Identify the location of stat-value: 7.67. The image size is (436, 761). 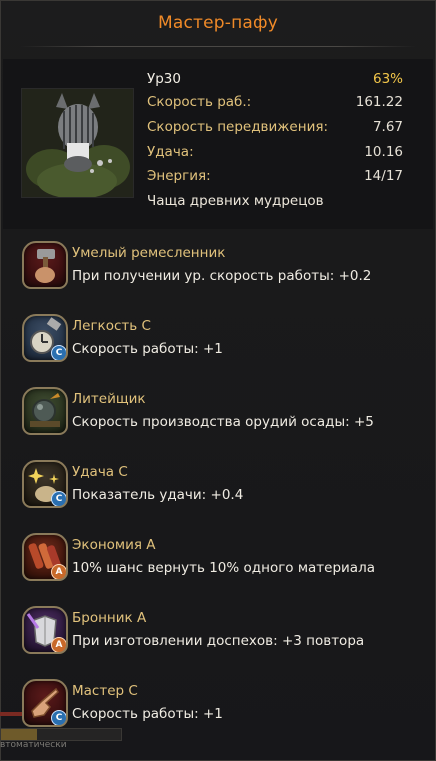
(387, 127).